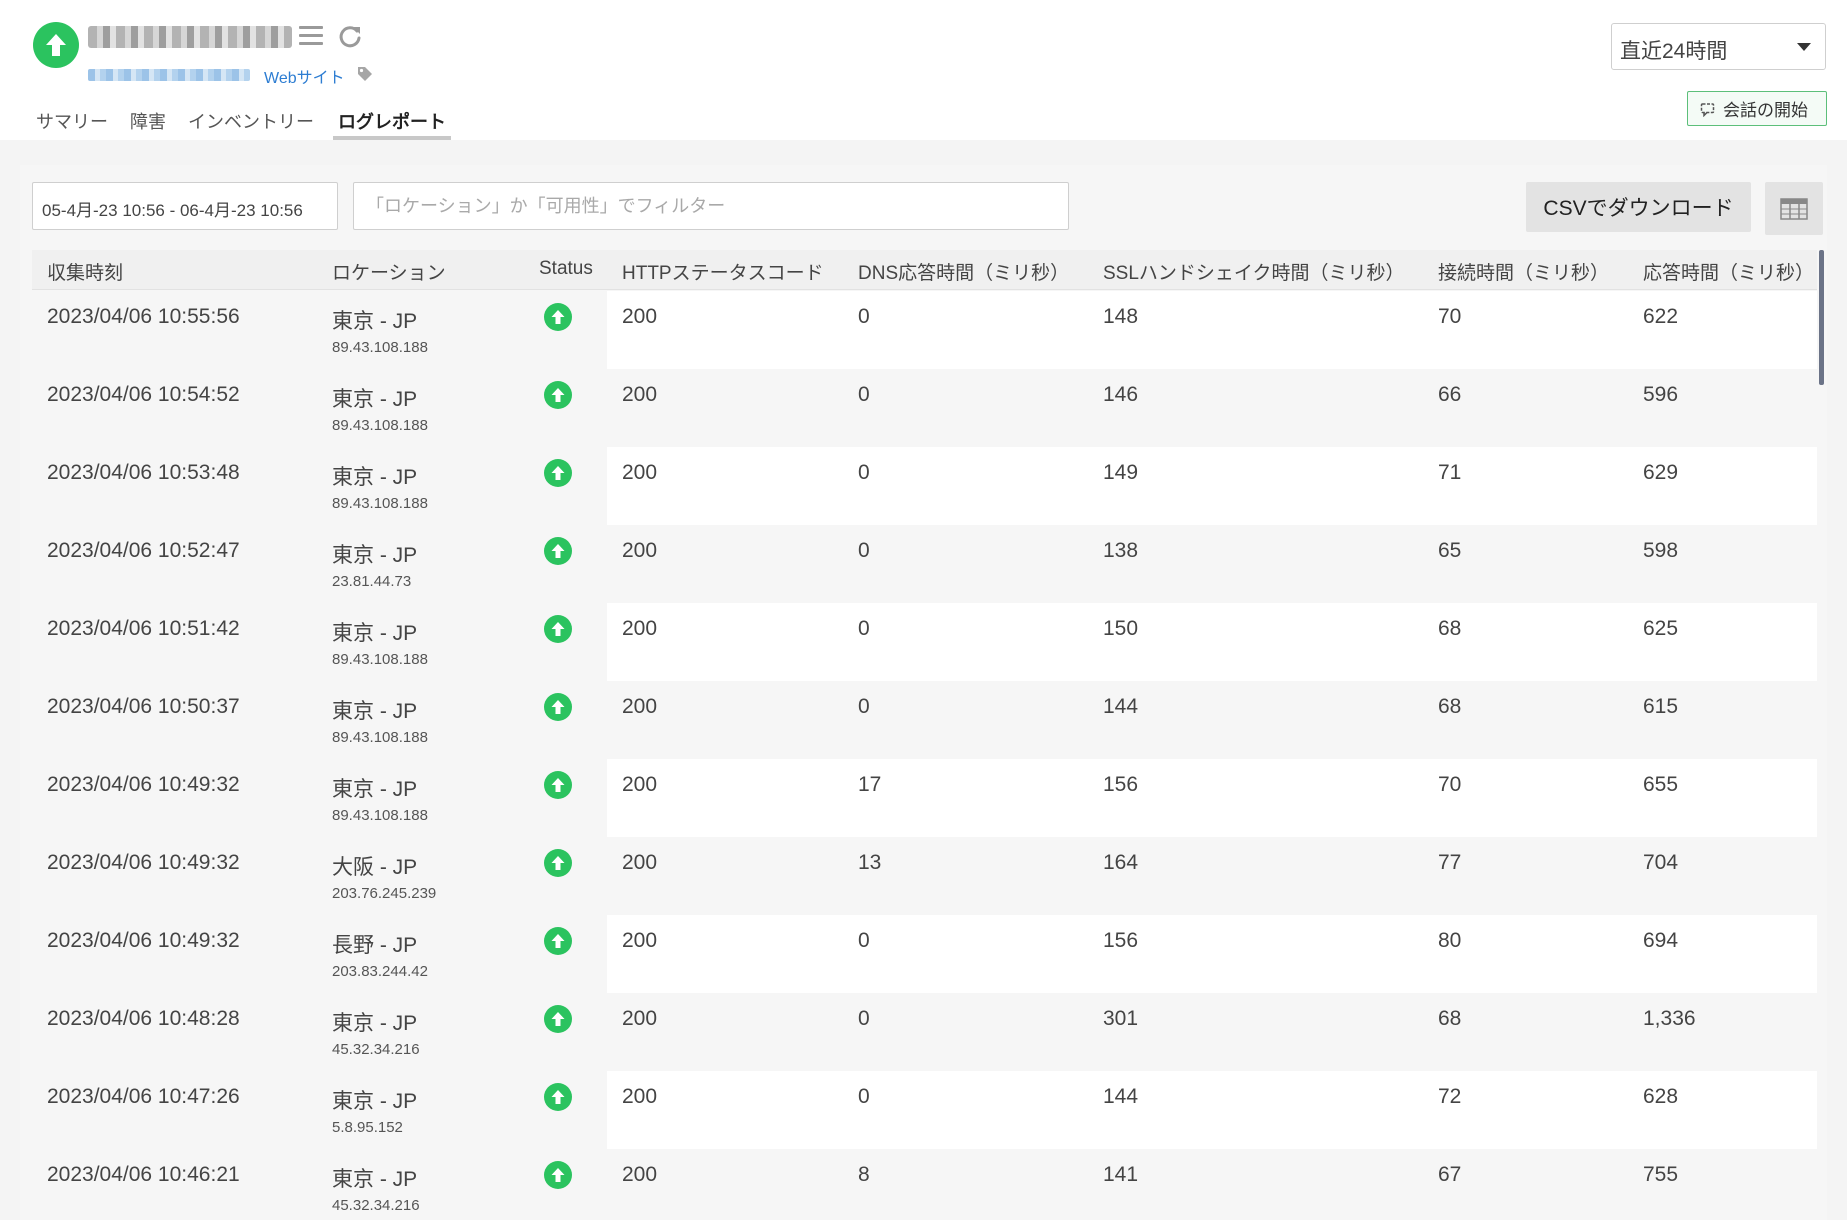 Image resolution: width=1847 pixels, height=1220 pixels. What do you see at coordinates (367, 1127) in the screenshot?
I see `cell-ip-address: 5.8.95.152` at bounding box center [367, 1127].